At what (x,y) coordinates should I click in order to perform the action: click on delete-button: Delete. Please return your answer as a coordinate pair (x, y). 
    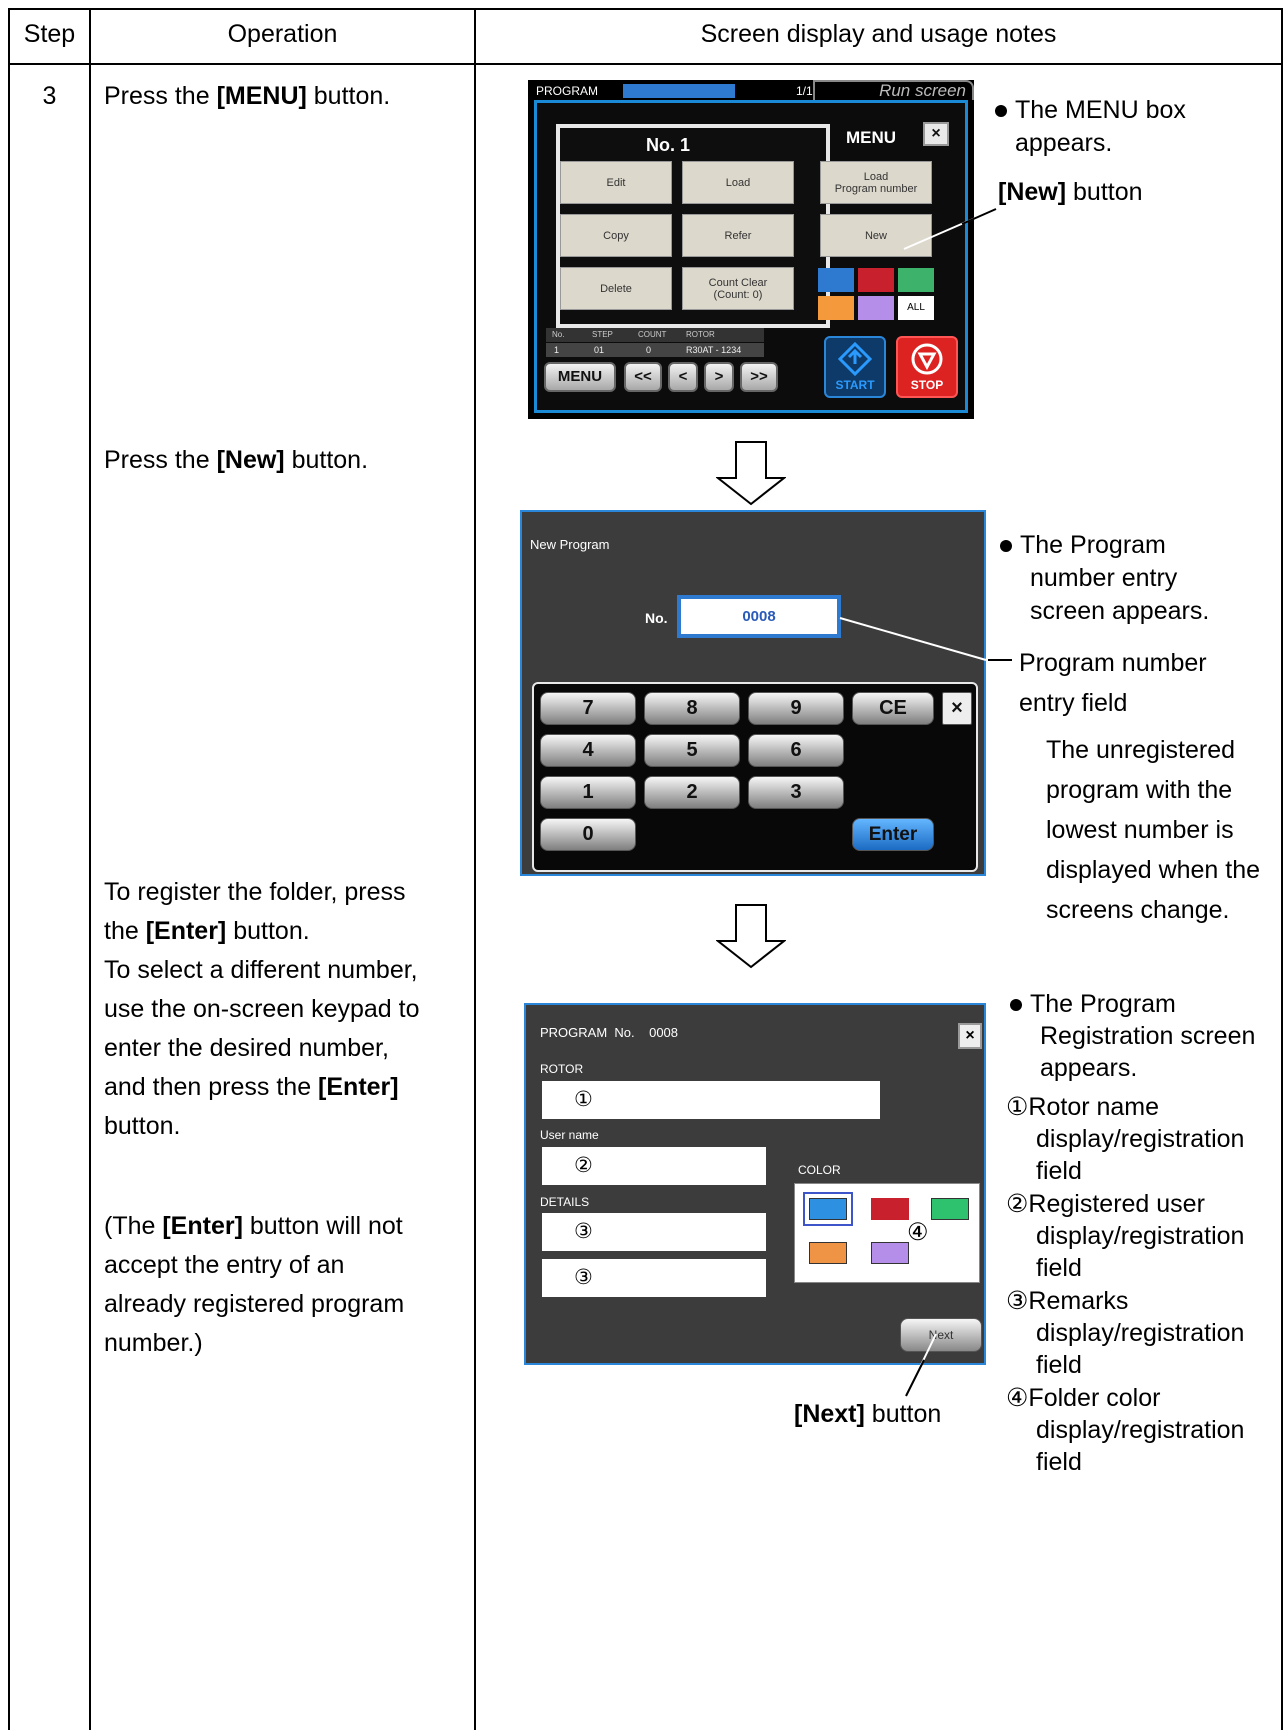
    Looking at the image, I should click on (616, 288).